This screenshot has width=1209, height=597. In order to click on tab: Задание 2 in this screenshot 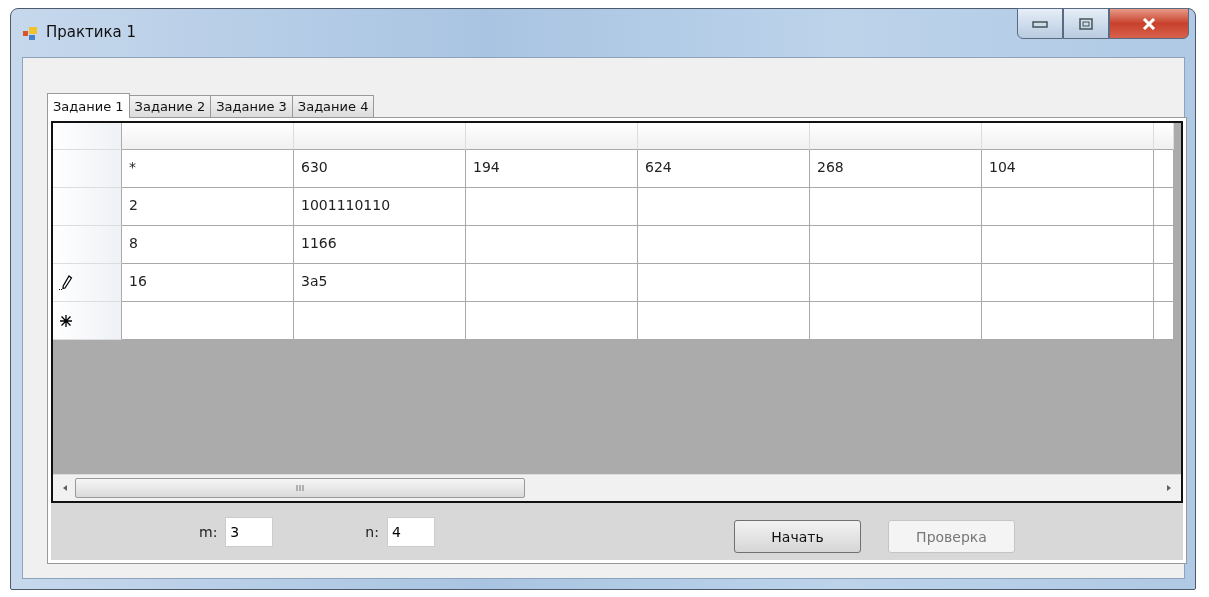, I will do `click(170, 106)`.